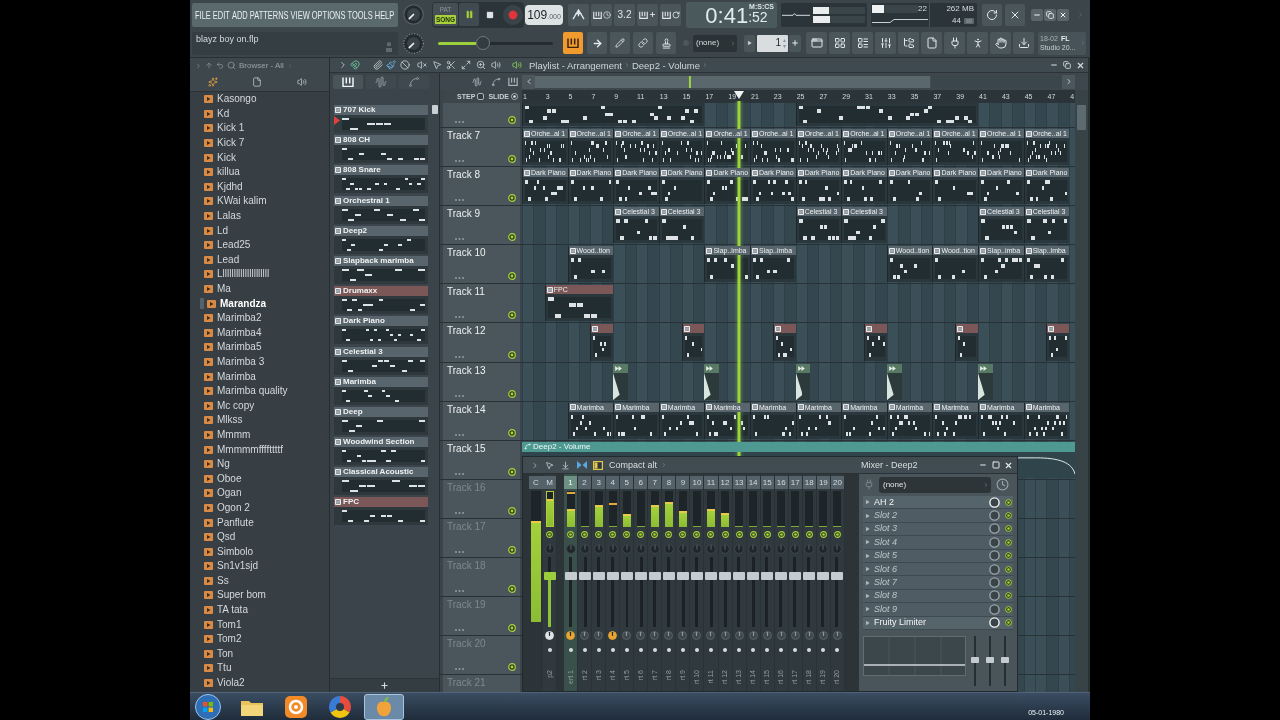 The image size is (1280, 720). What do you see at coordinates (328, 14) in the screenshot?
I see `menu-item: OPTIONS` at bounding box center [328, 14].